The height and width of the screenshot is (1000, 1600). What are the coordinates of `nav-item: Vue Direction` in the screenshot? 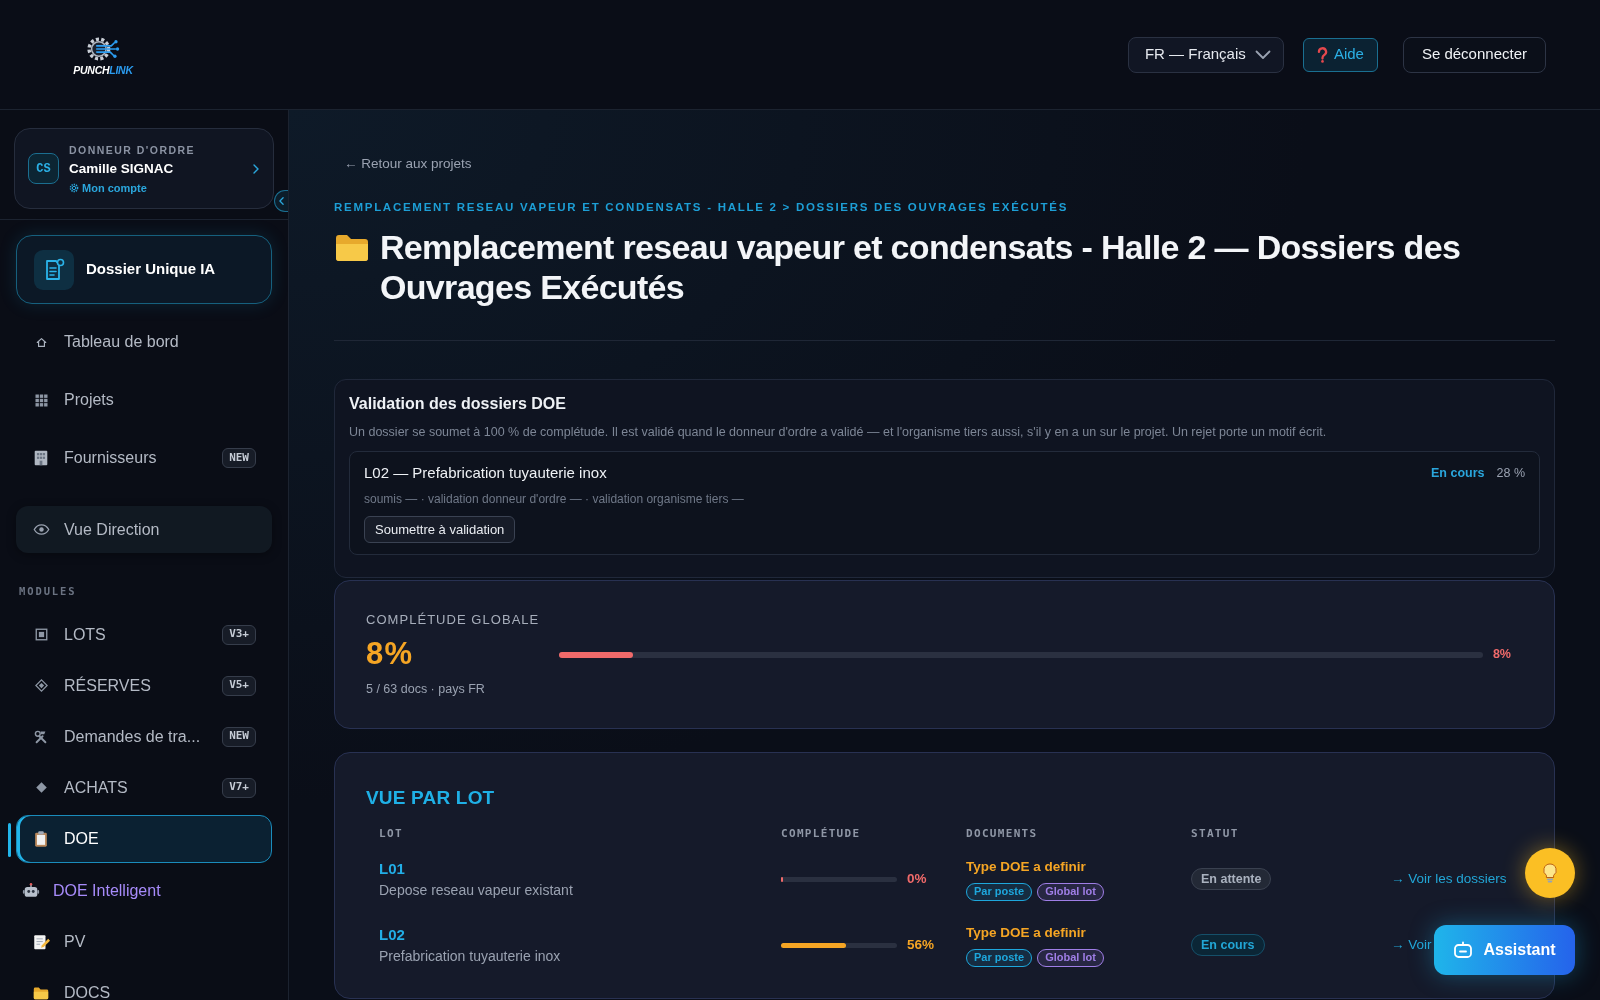 It's located at (144, 529).